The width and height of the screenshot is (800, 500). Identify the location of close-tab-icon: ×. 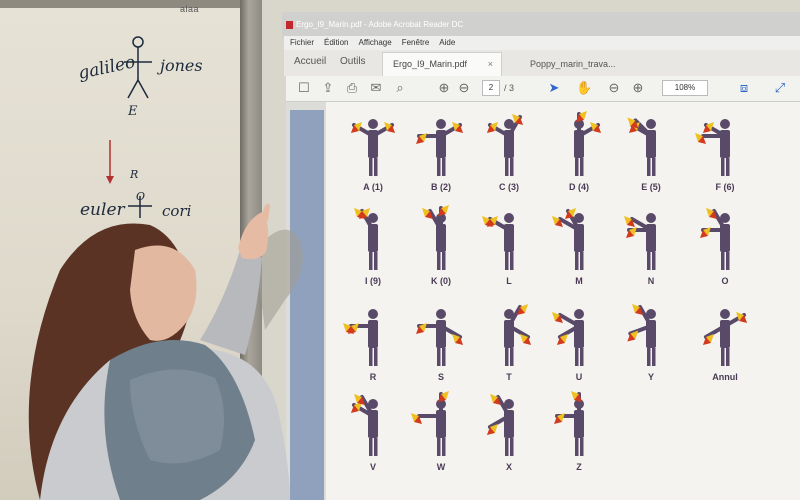
(490, 64).